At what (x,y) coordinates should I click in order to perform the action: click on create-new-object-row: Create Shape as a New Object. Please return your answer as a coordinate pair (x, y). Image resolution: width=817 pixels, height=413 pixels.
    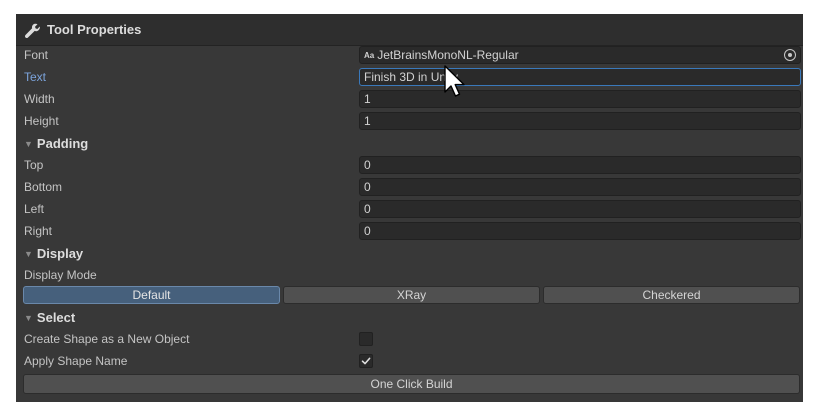
    Looking at the image, I should click on (409, 339).